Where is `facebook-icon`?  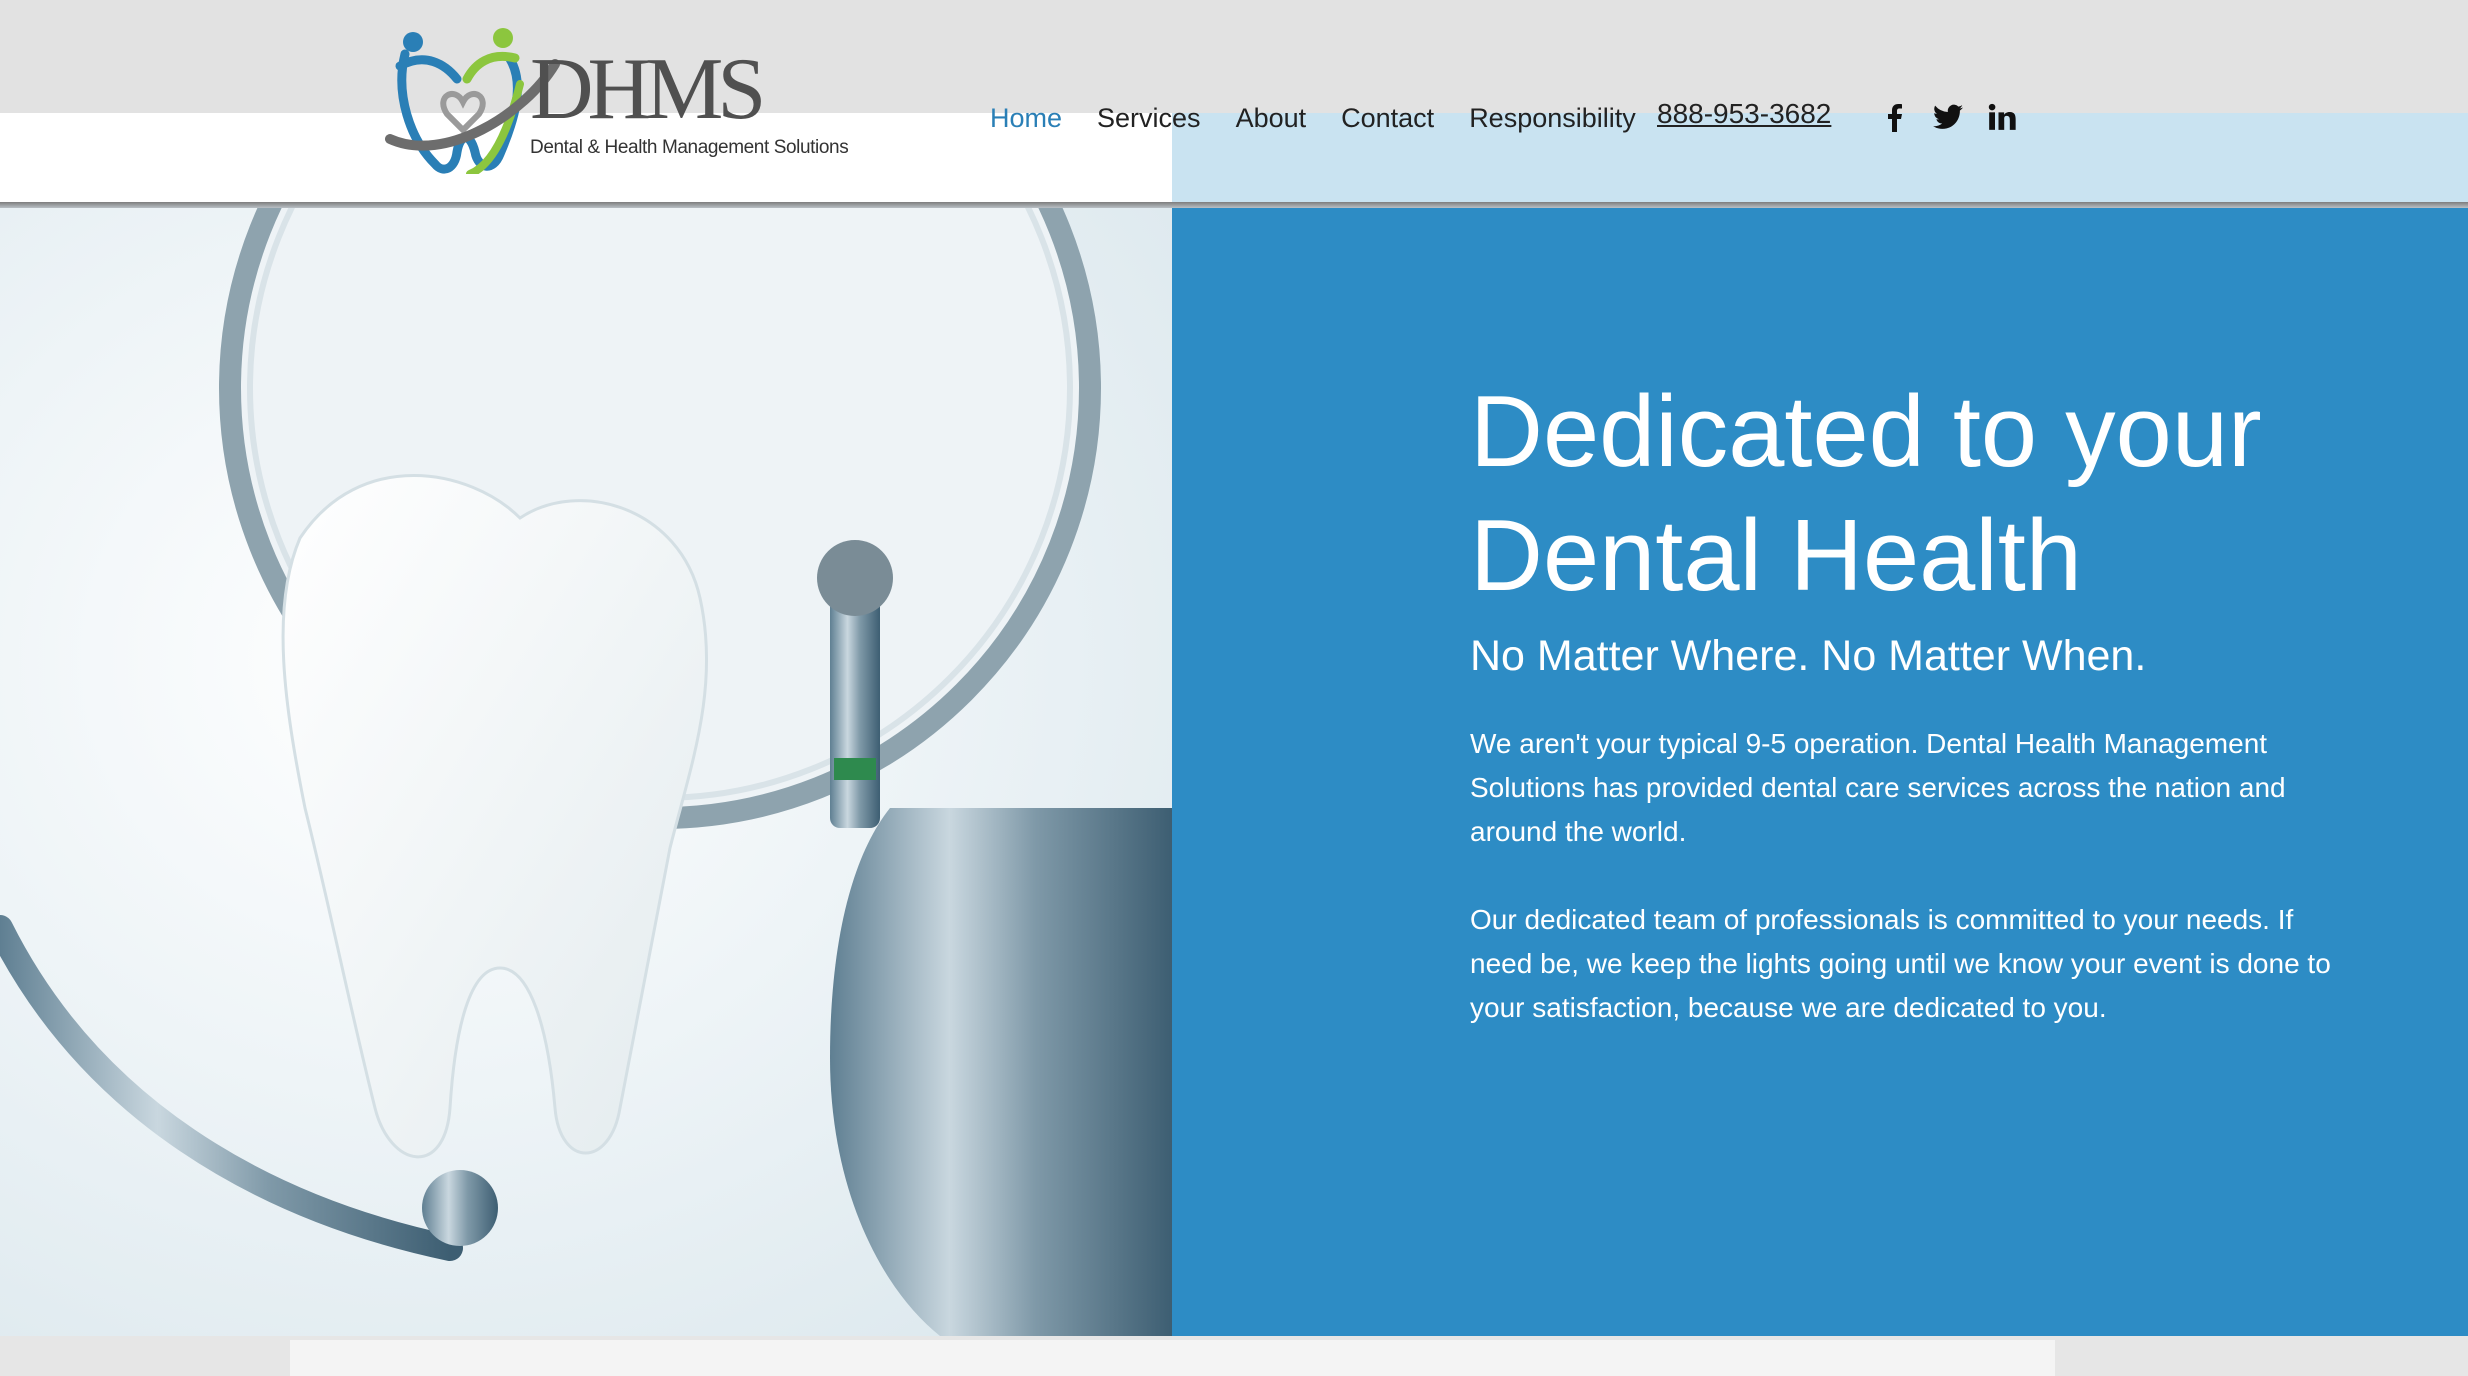 facebook-icon is located at coordinates (1894, 117).